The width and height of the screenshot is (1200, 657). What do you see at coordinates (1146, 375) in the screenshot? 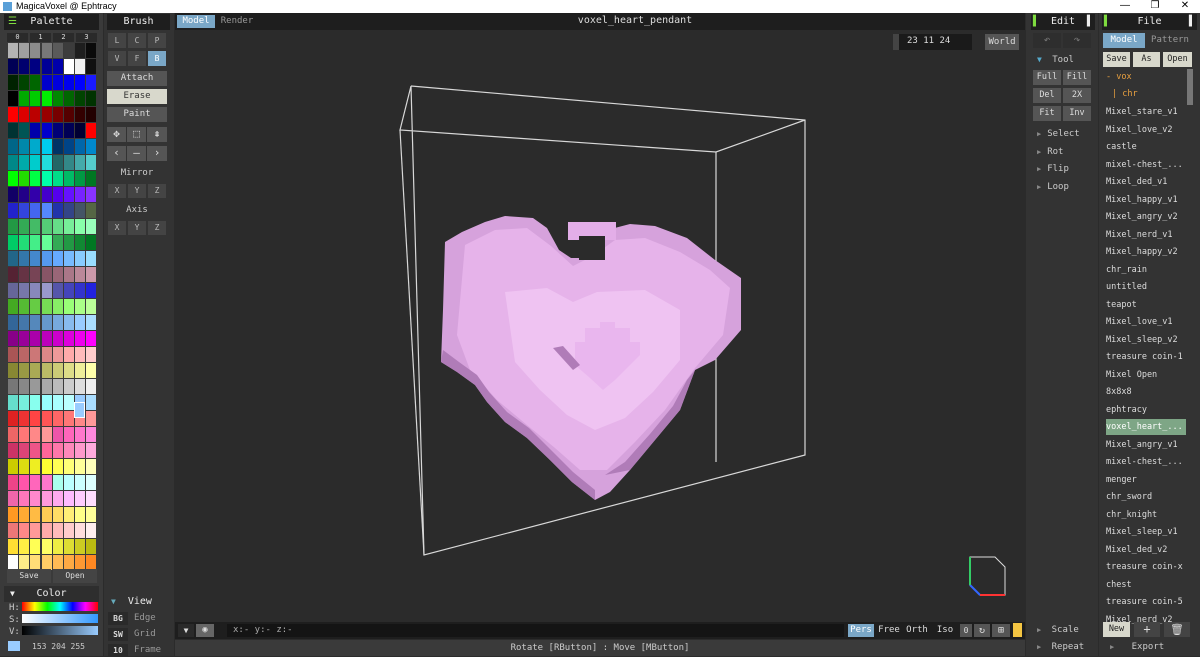
I see `file-list-item: Mixel Open` at bounding box center [1146, 375].